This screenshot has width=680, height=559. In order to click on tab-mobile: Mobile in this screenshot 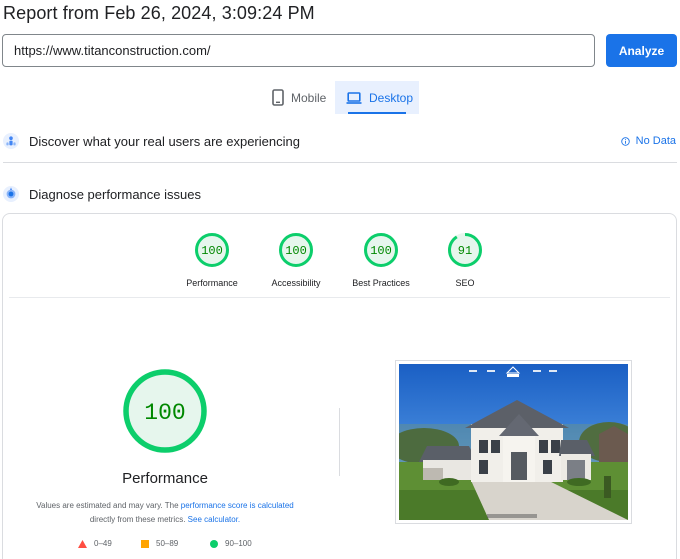, I will do `click(299, 97)`.